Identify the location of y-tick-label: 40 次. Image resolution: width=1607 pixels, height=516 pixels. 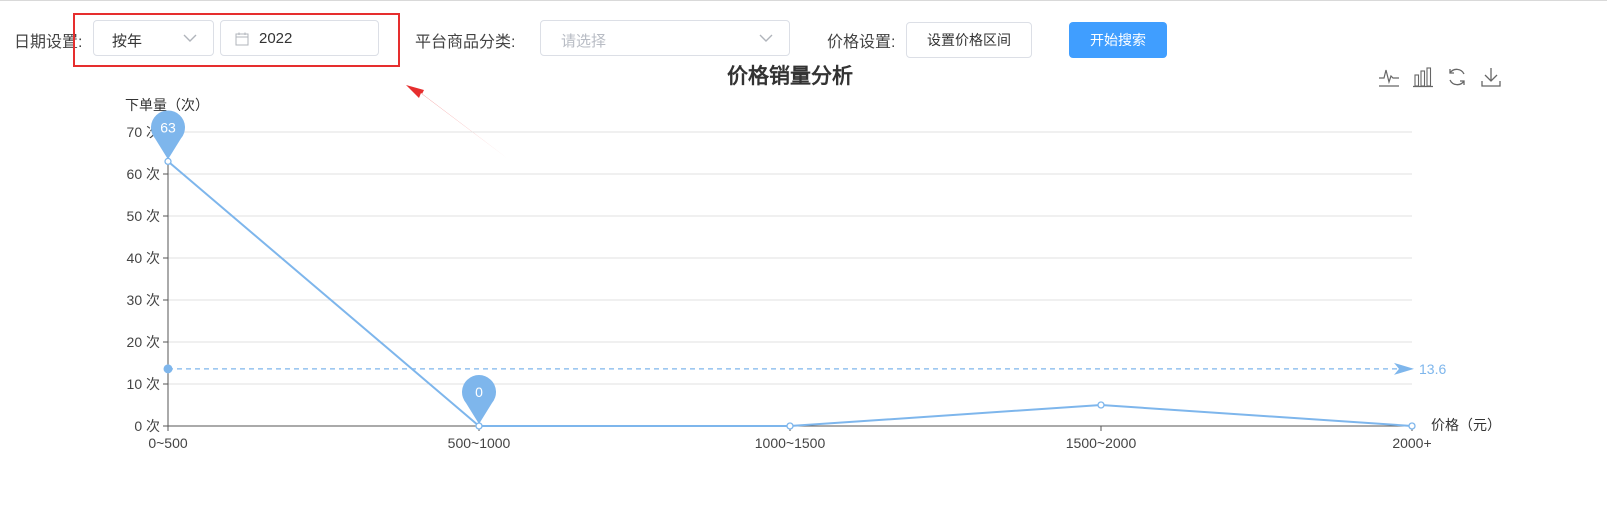
(143, 258).